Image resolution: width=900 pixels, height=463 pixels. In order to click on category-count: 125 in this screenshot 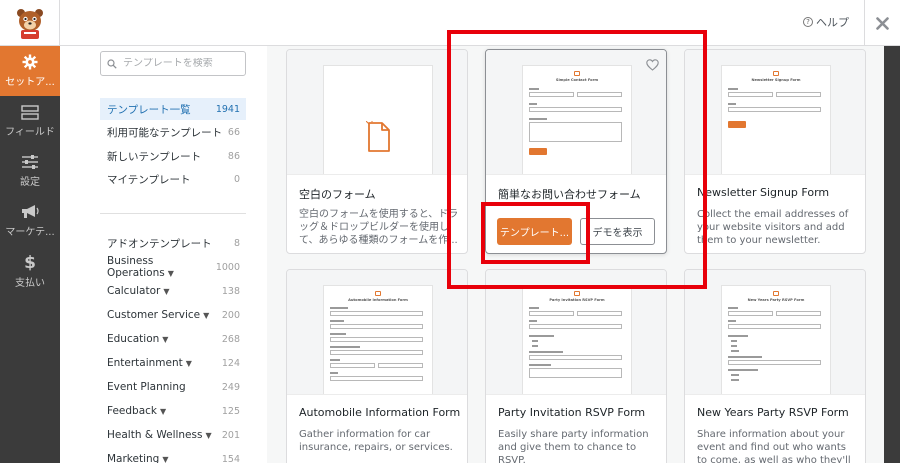, I will do `click(230, 411)`.